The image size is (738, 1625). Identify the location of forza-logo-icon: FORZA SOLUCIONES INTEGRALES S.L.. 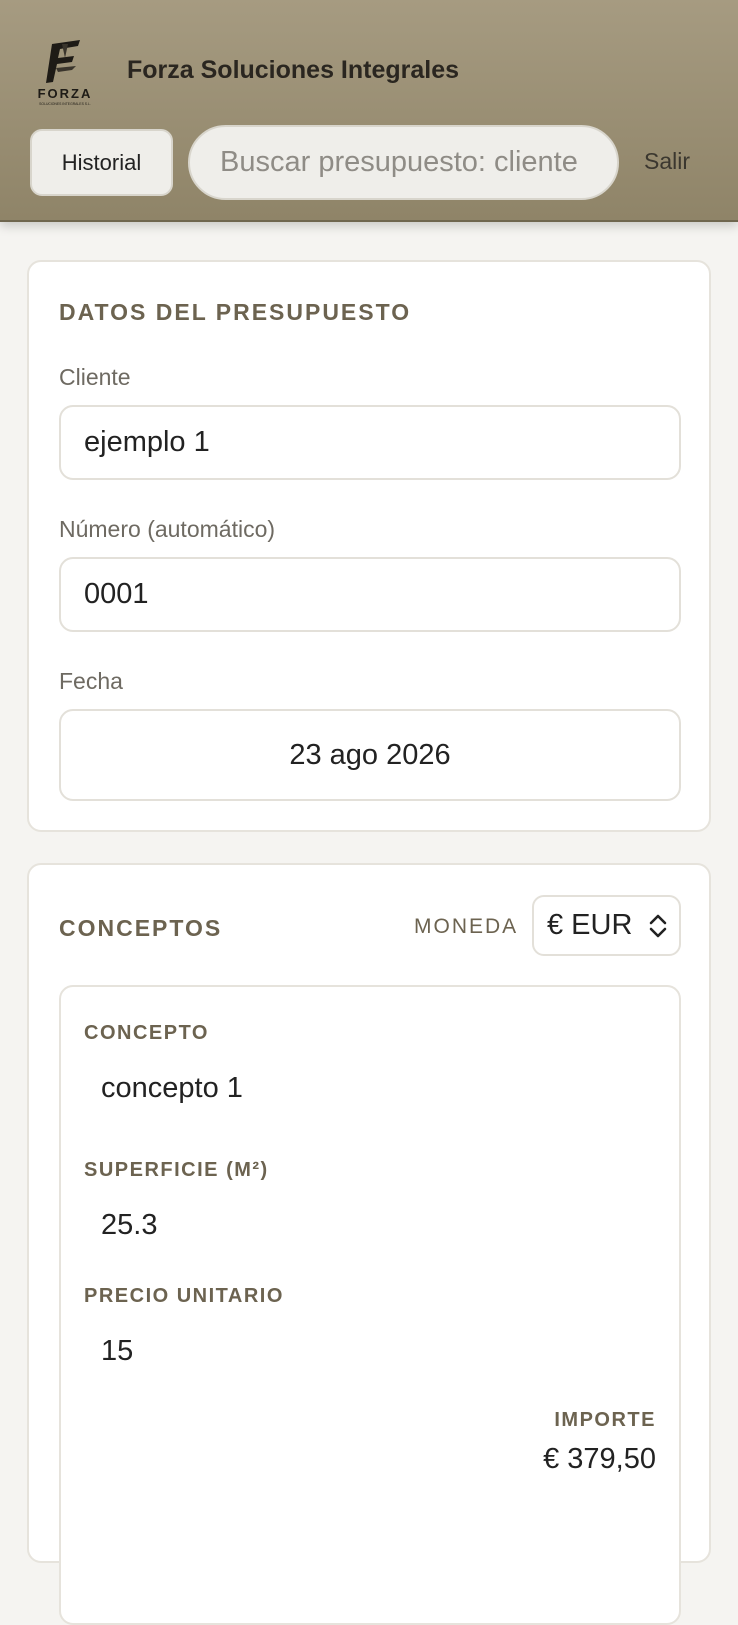
(65, 73).